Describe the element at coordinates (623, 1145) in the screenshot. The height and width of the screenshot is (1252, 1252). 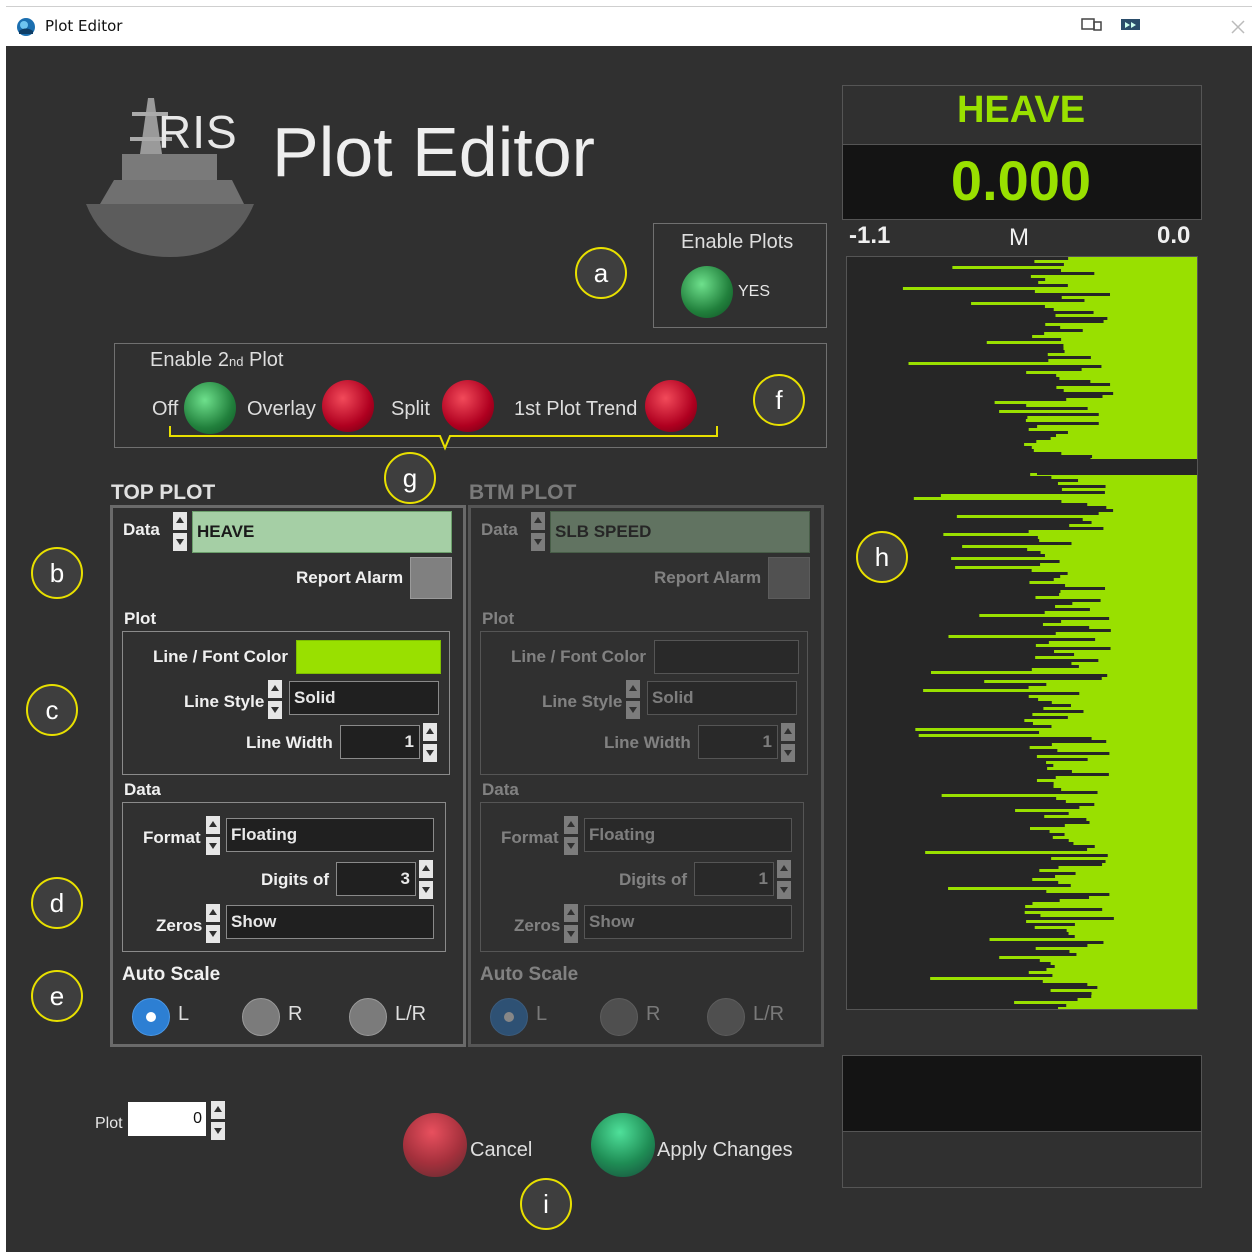
I see `apply-changes-button` at that location.